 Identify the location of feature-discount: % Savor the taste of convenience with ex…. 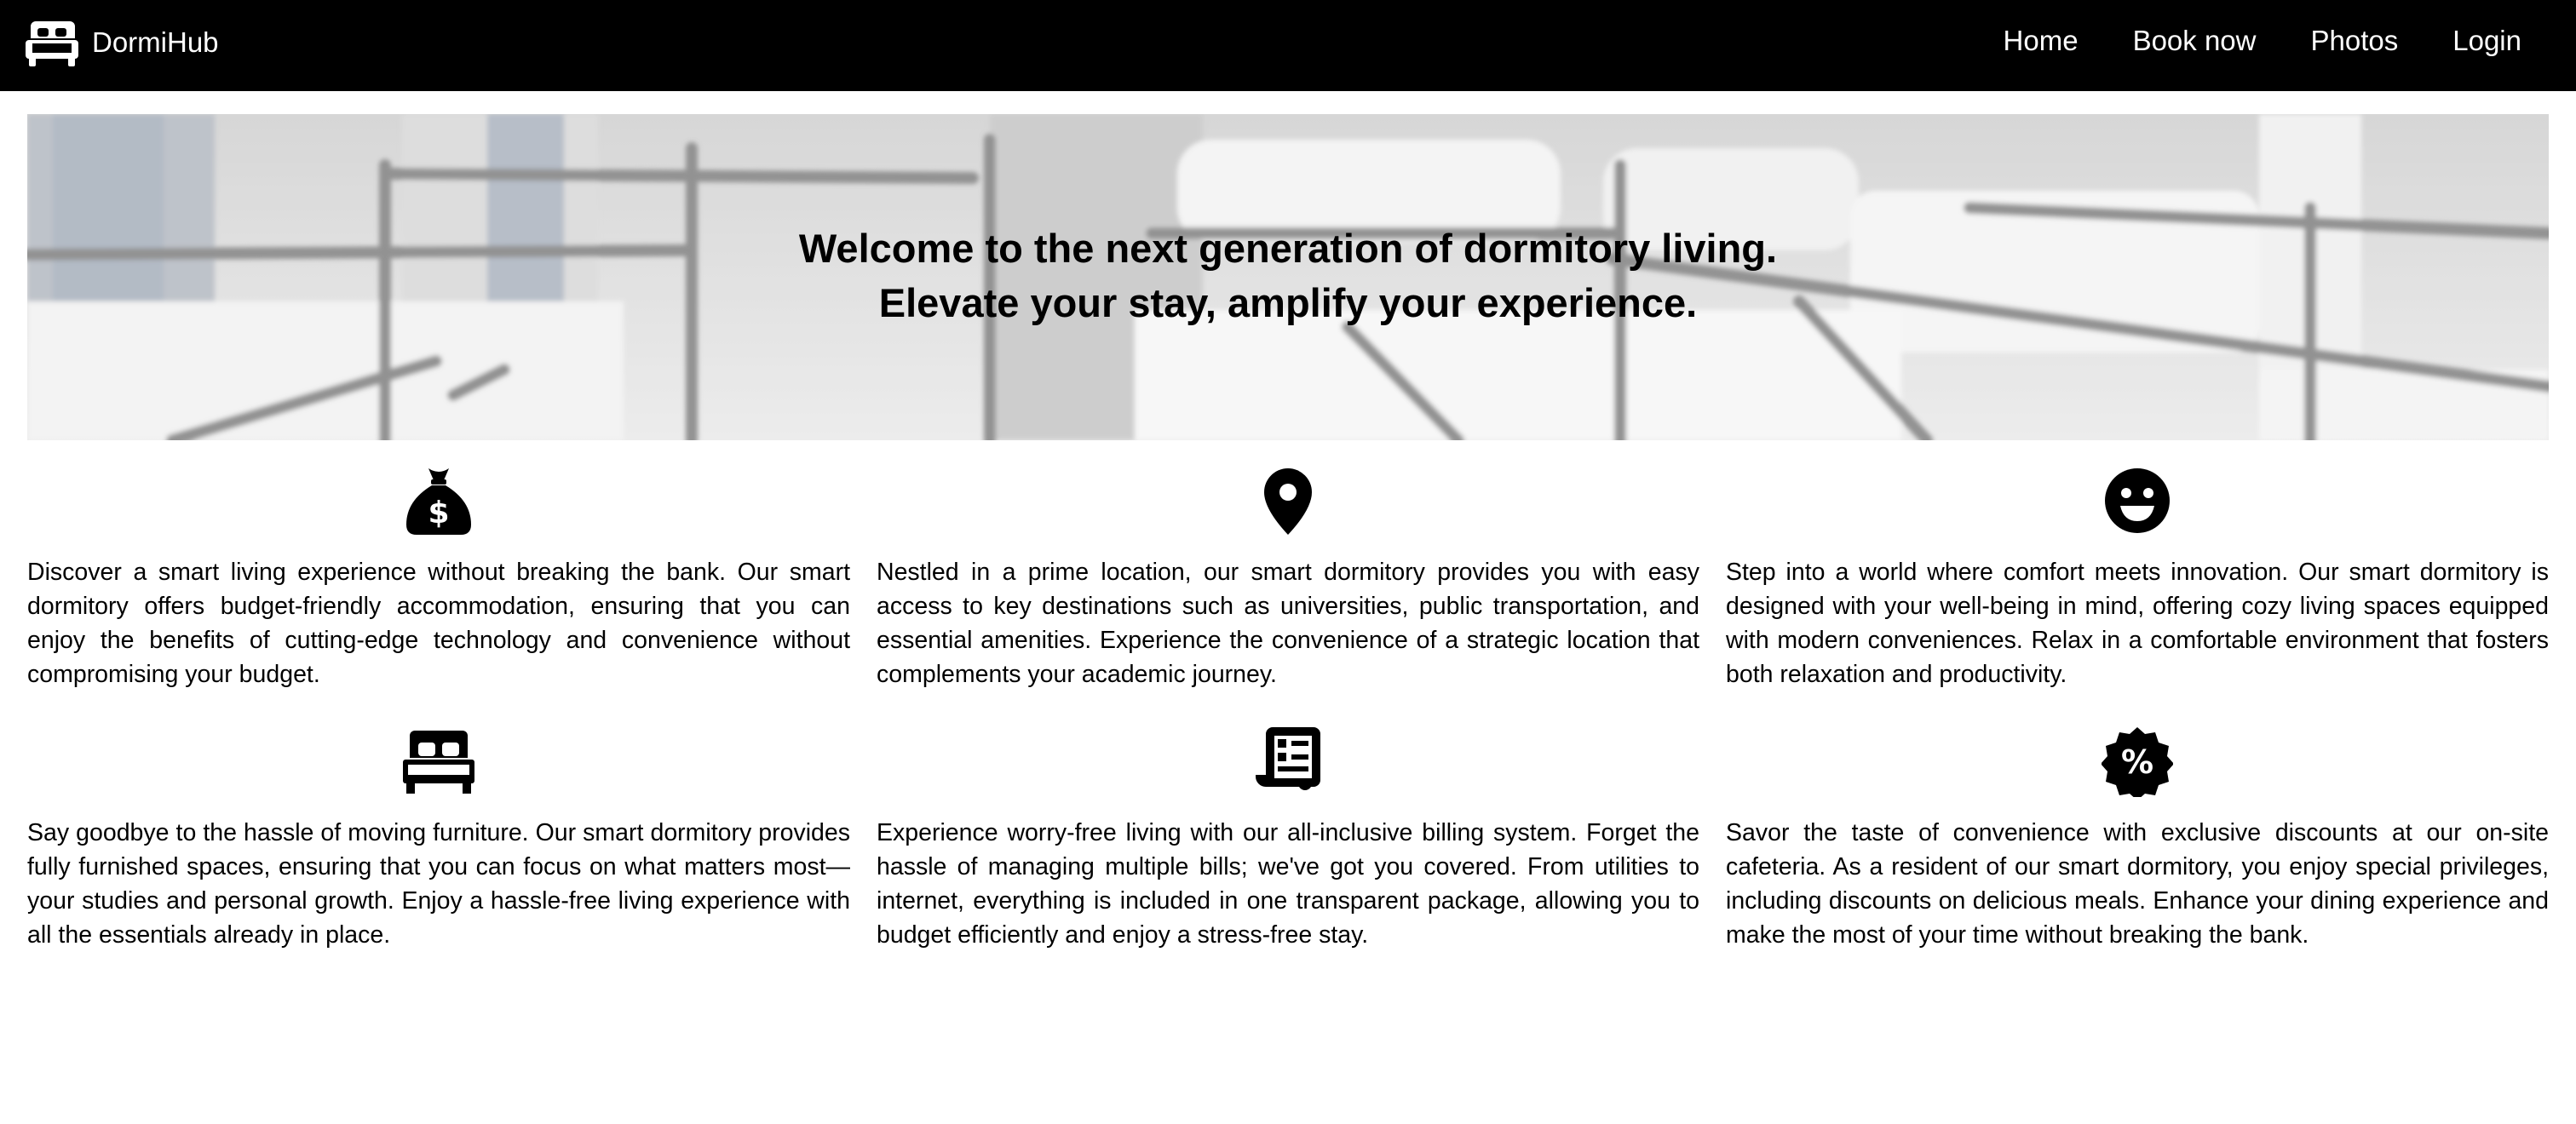
(2138, 838).